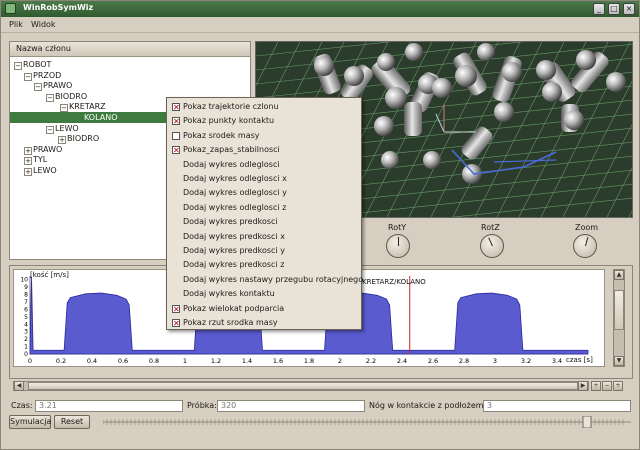  Describe the element at coordinates (40, 160) in the screenshot. I see `tree-item-label: TYL` at that location.